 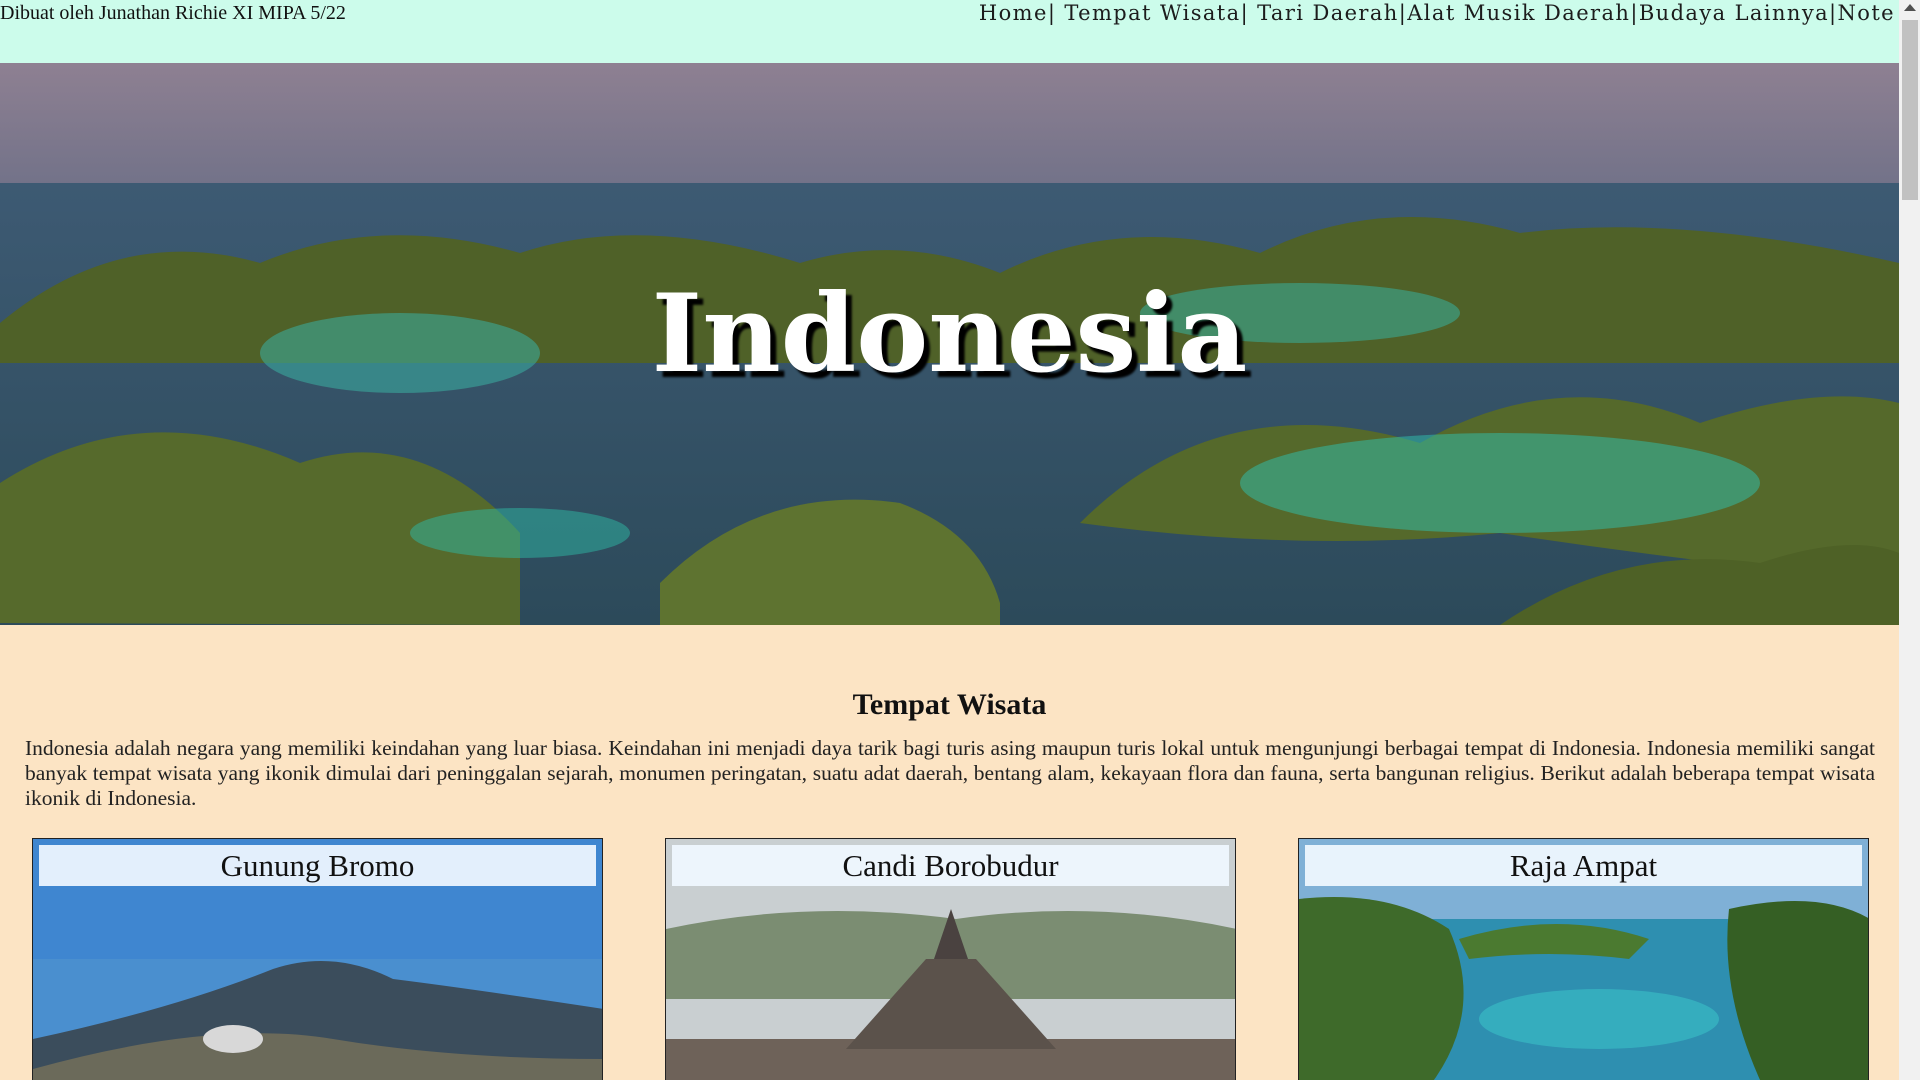 What do you see at coordinates (1734, 13) in the screenshot?
I see `nav-budaya-lainnya: Budaya Lainnya` at bounding box center [1734, 13].